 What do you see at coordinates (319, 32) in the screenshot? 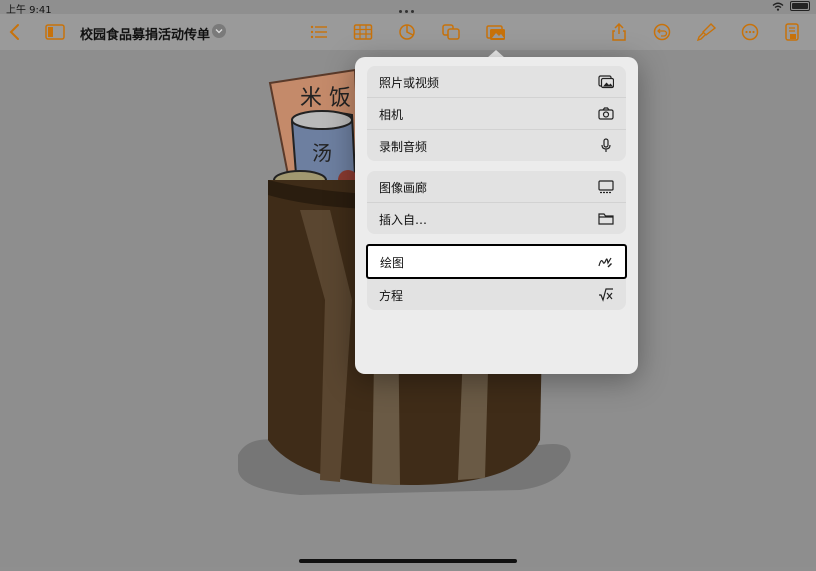
I see `list-icon` at bounding box center [319, 32].